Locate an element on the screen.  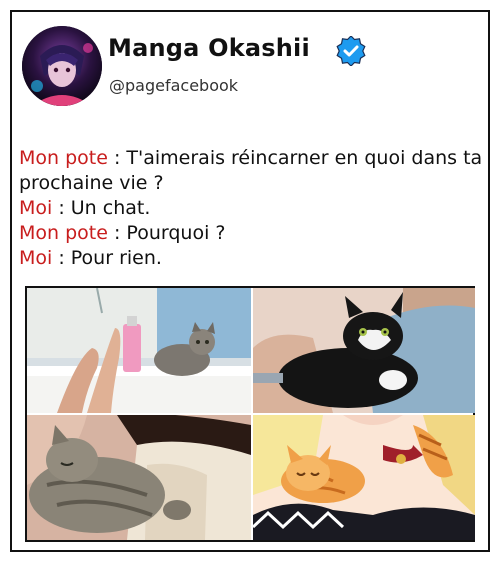
avatar-image is located at coordinates (62, 66).